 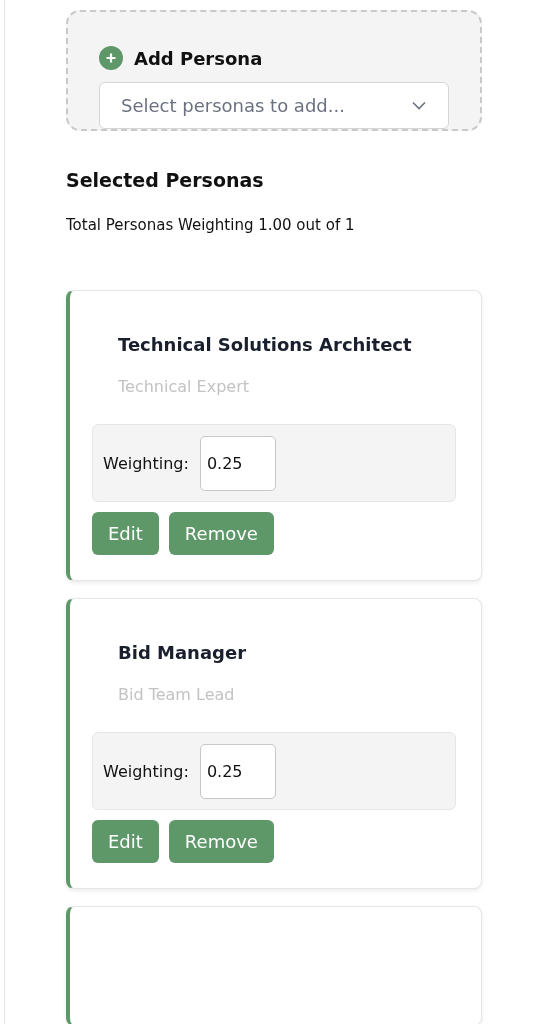 What do you see at coordinates (165, 180) in the screenshot?
I see `section-heading: Selected Personas` at bounding box center [165, 180].